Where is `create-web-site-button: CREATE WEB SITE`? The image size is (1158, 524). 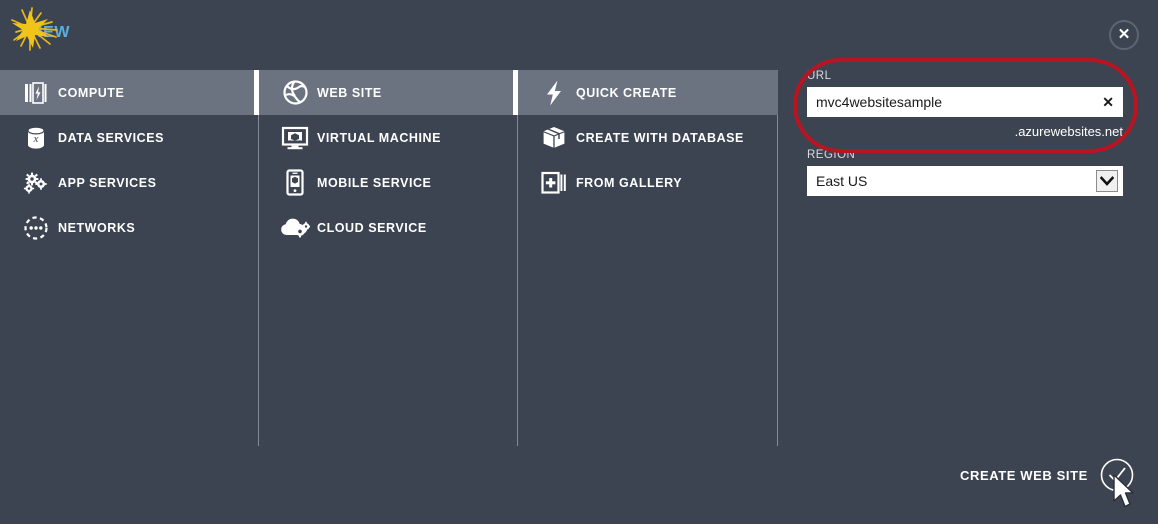
create-web-site-button: CREATE WEB SITE is located at coordinates (1047, 475).